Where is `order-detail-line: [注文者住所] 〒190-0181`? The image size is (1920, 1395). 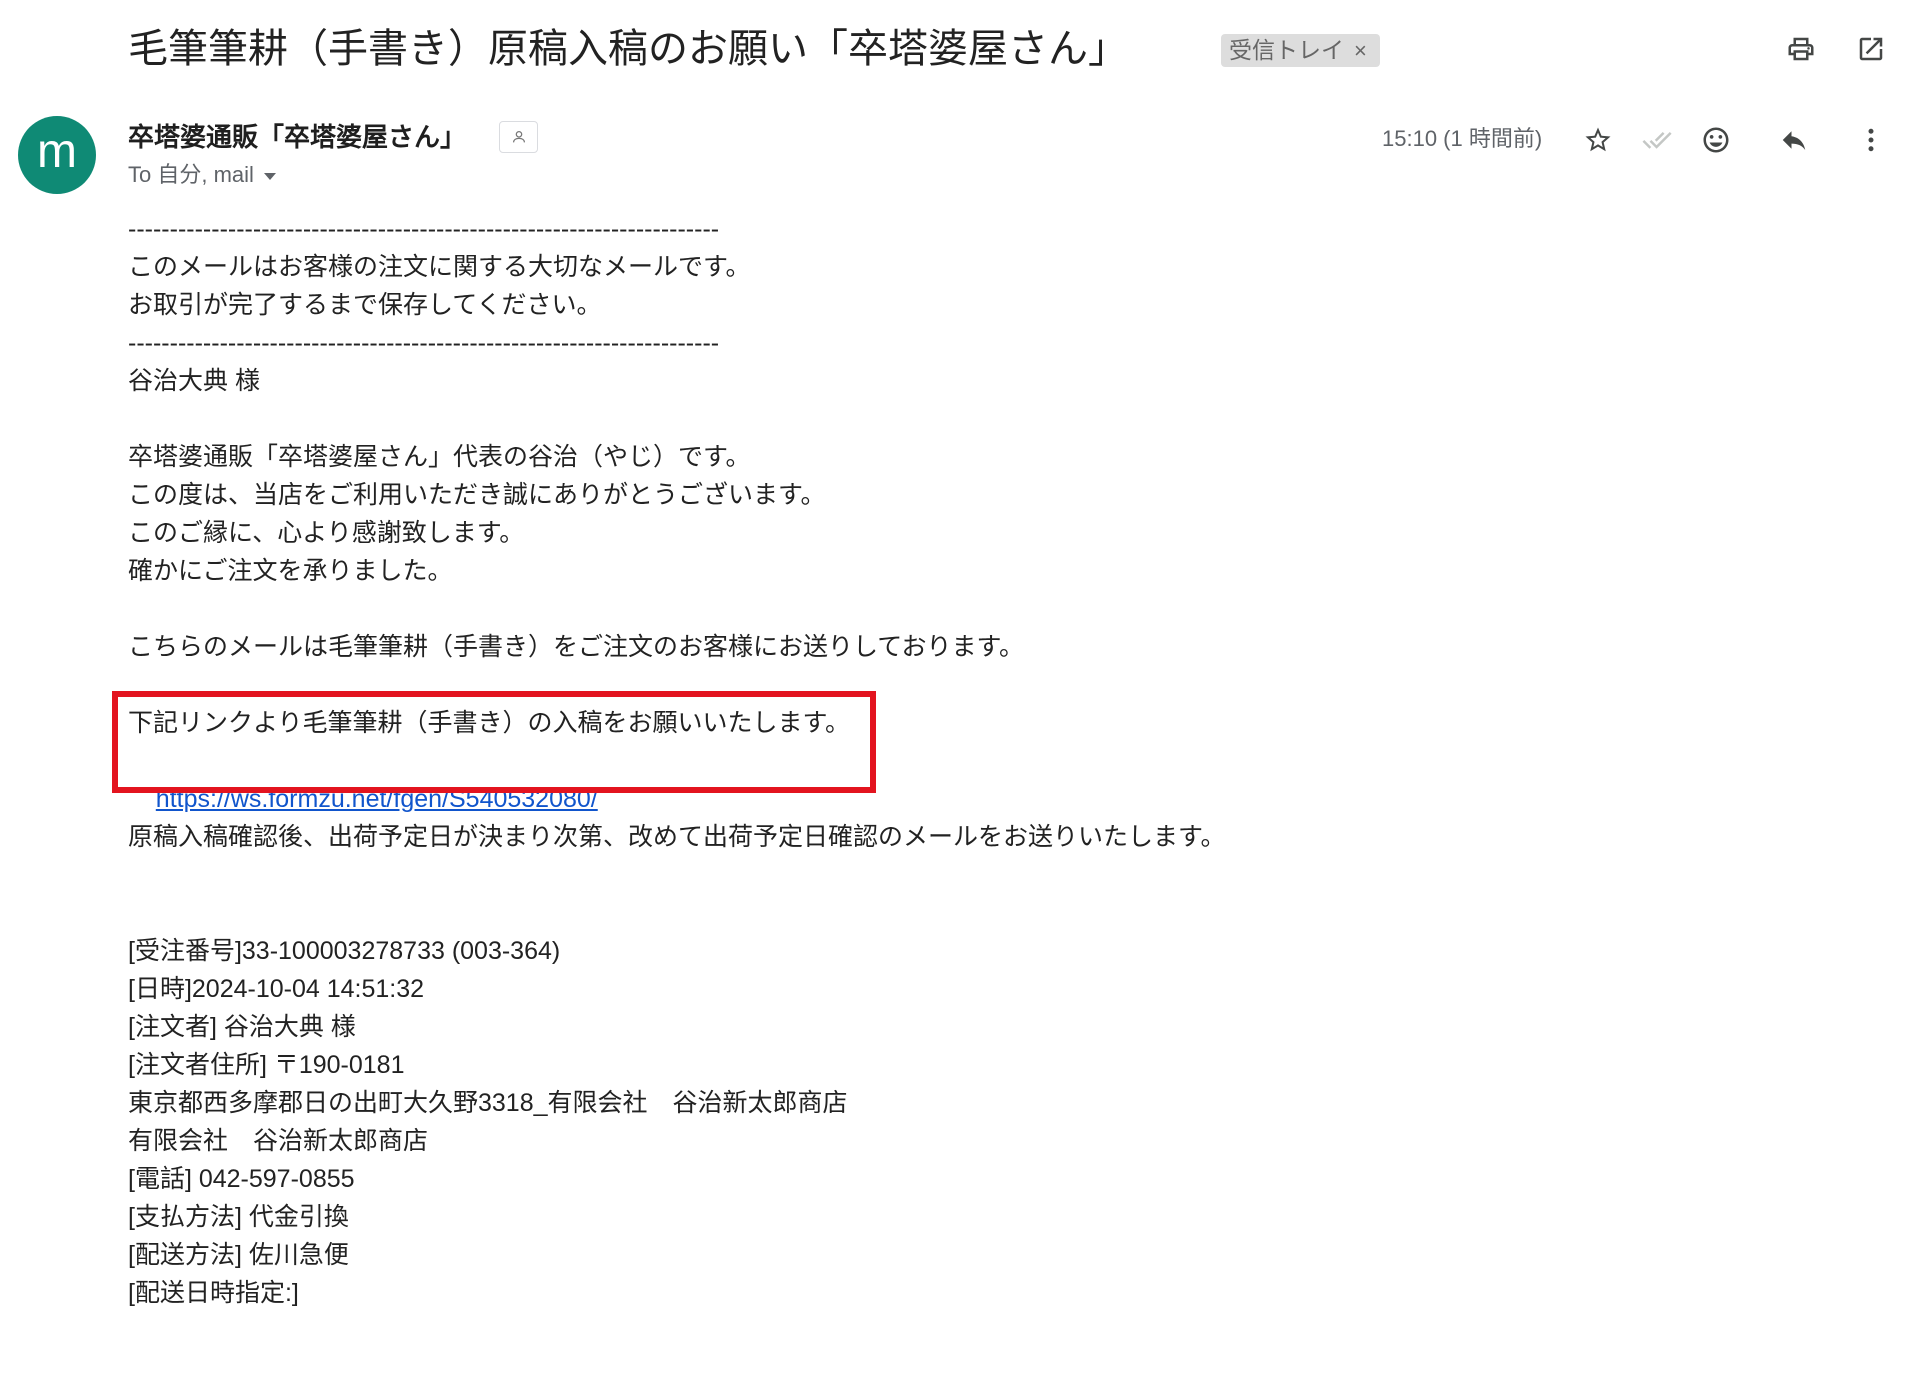
order-detail-line: [注文者住所] 〒190-0181 is located at coordinates (266, 1065).